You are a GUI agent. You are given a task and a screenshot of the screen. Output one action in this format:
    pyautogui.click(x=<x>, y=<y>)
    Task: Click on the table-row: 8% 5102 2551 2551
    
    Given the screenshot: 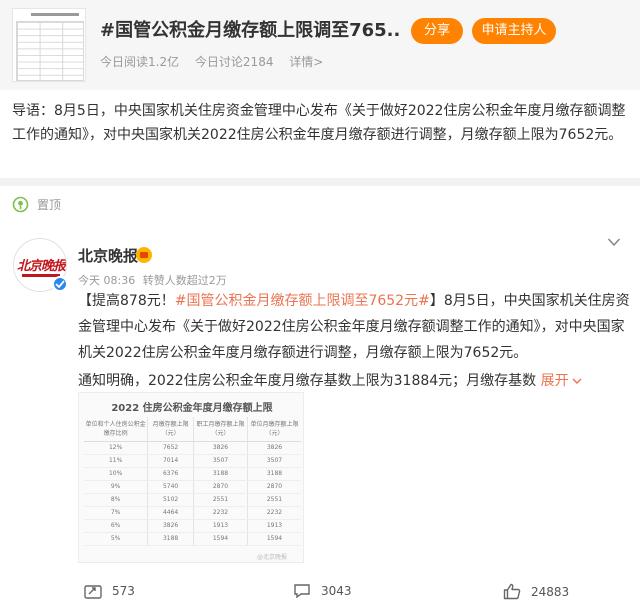 What is the action you would take?
    pyautogui.click(x=192, y=500)
    